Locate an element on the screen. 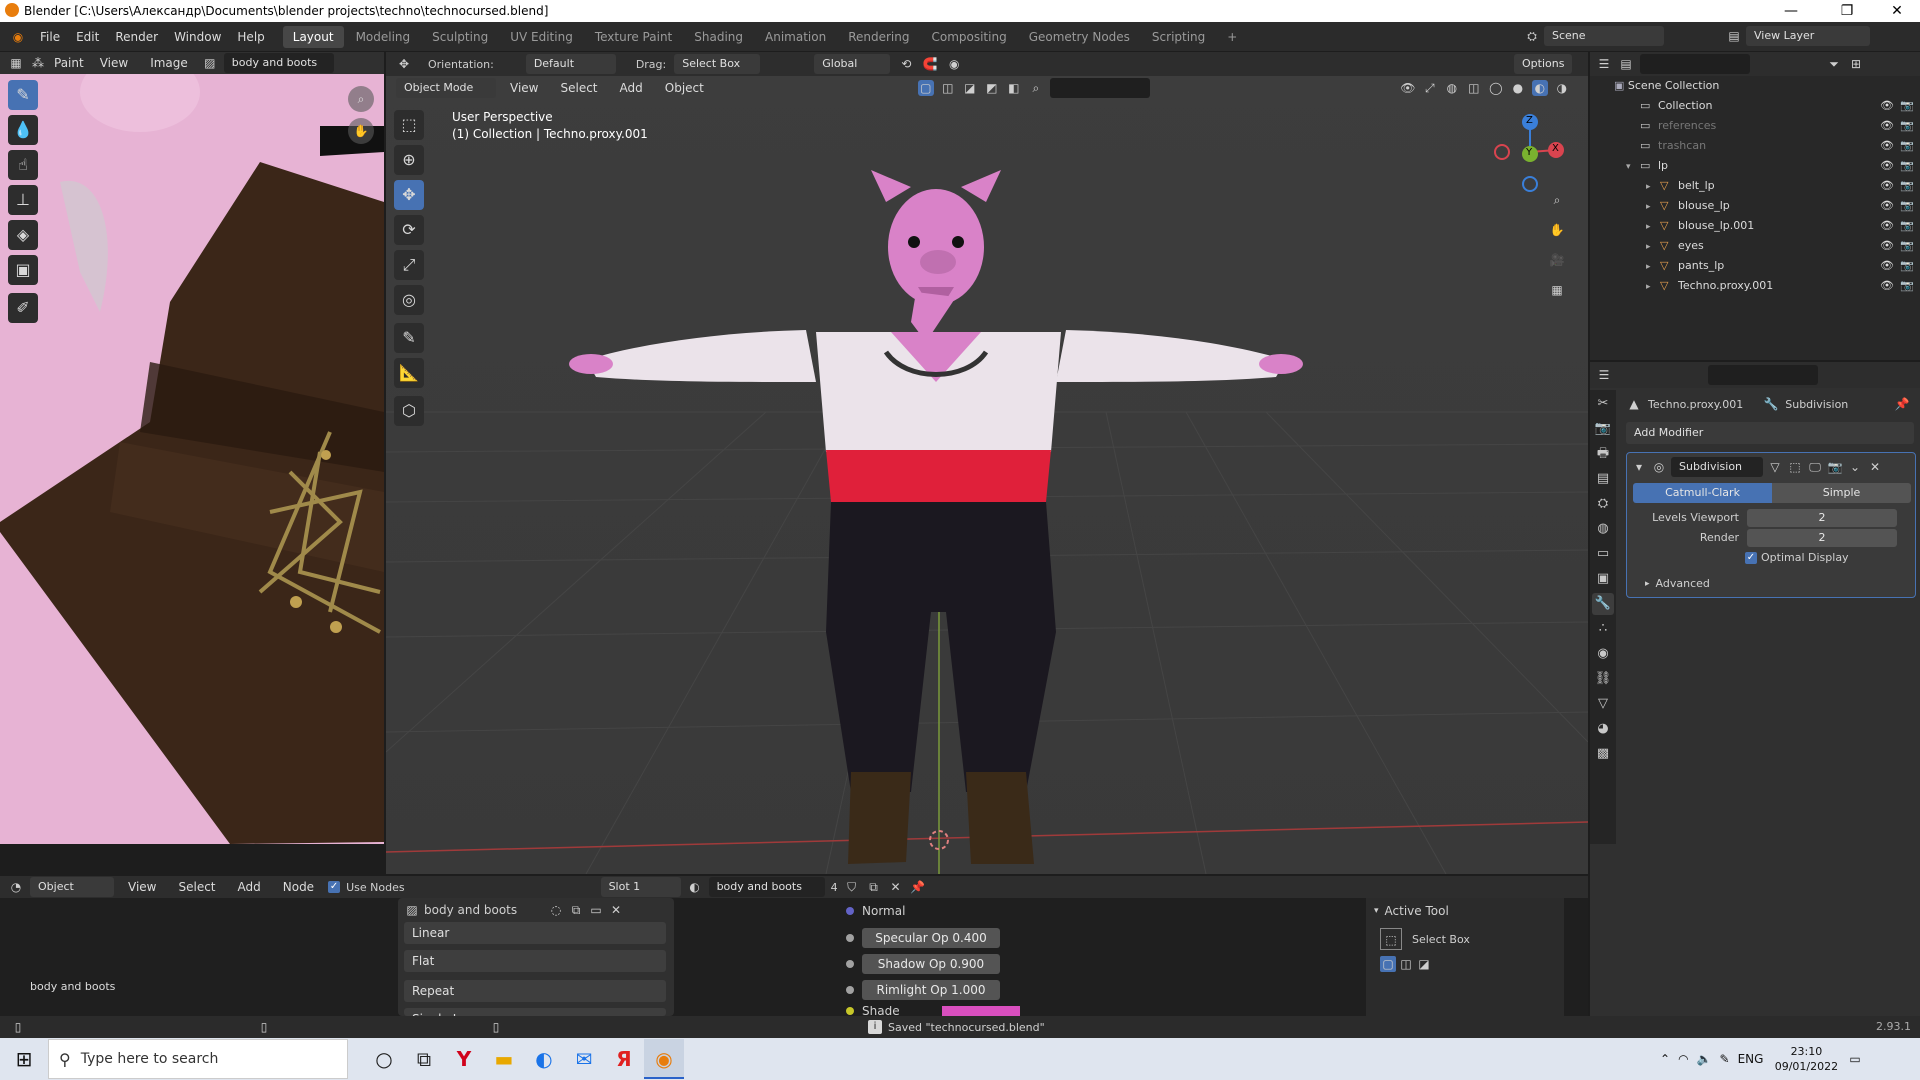  image-image-menu: Image is located at coordinates (169, 63).